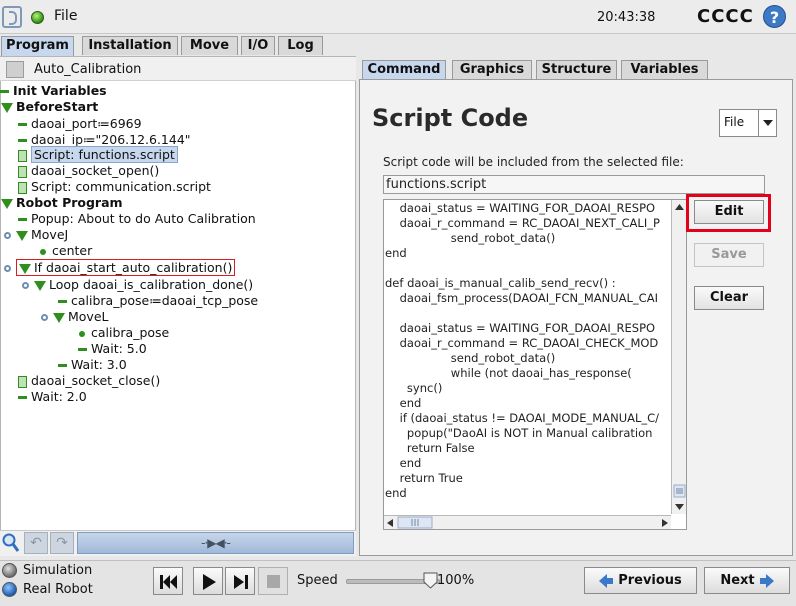 The height and width of the screenshot is (606, 796). Describe the element at coordinates (521, 298) in the screenshot. I see `code-line: daoai_fsm_process(DAOAI_FCN_MANUAL_CAI` at that location.